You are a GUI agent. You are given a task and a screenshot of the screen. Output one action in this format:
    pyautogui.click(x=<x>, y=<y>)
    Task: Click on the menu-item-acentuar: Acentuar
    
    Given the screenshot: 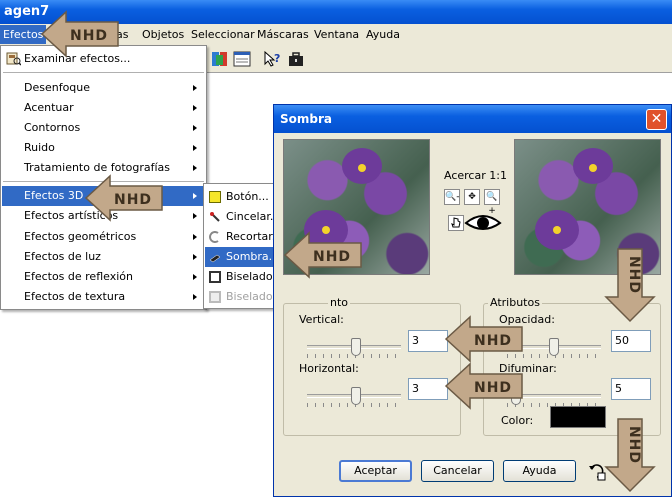 What is the action you would take?
    pyautogui.click(x=103, y=108)
    